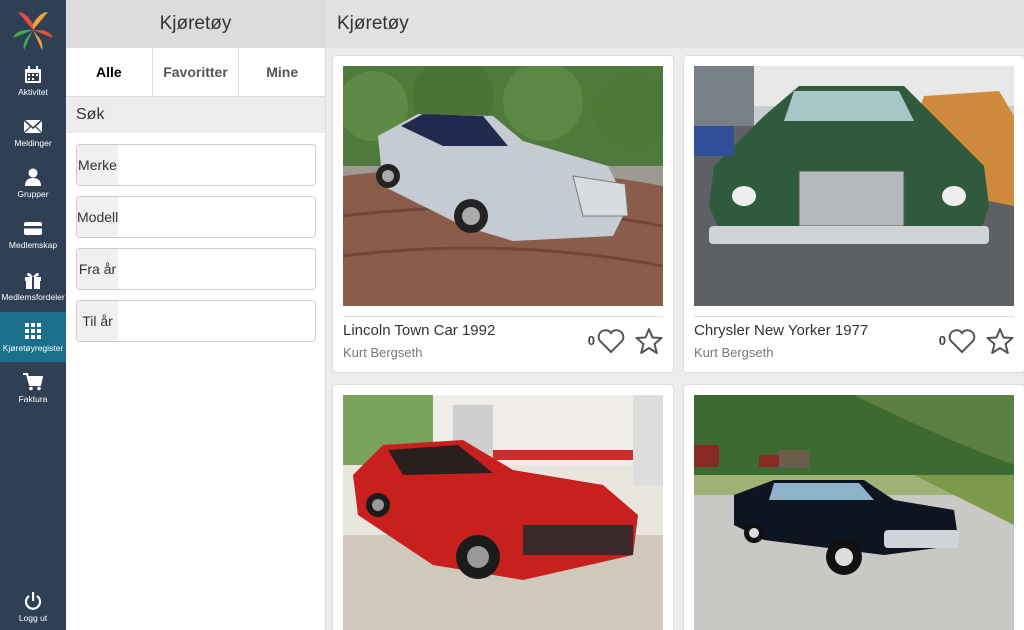 The height and width of the screenshot is (630, 1024). What do you see at coordinates (195, 115) in the screenshot?
I see `search-heading: Søk` at bounding box center [195, 115].